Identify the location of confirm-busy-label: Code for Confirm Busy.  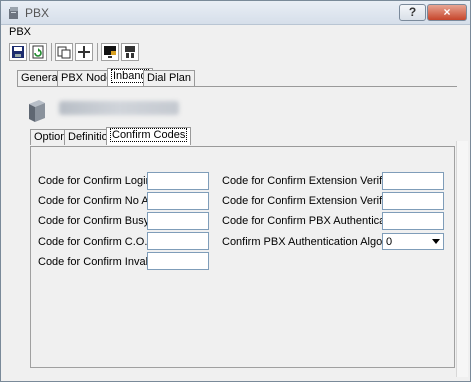
(94, 221).